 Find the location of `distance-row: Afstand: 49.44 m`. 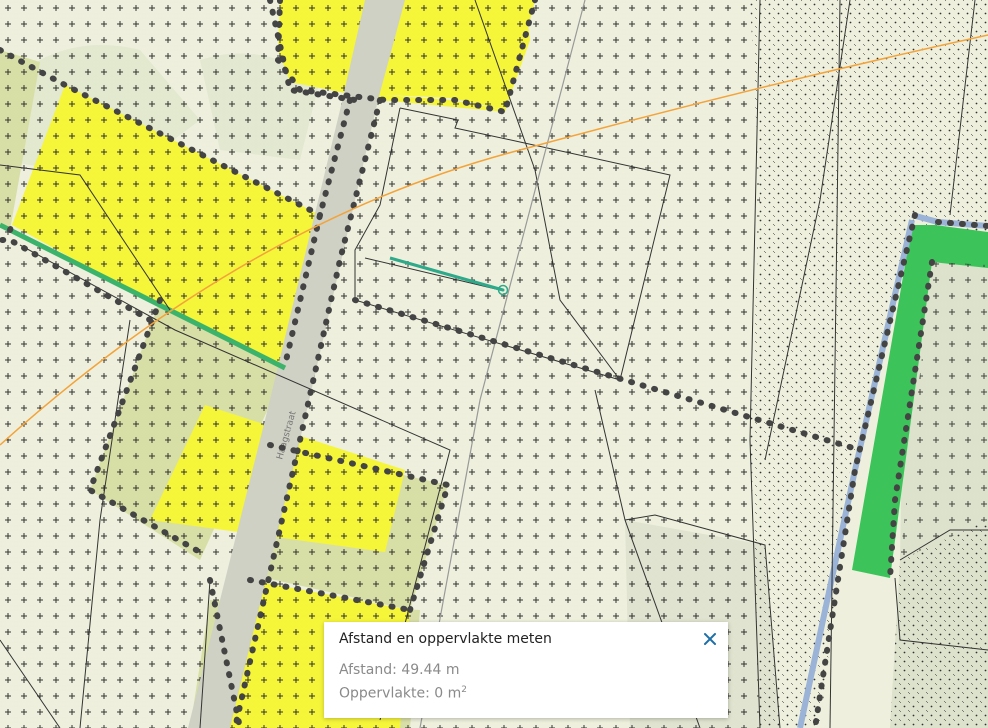

distance-row: Afstand: 49.44 m is located at coordinates (526, 670).